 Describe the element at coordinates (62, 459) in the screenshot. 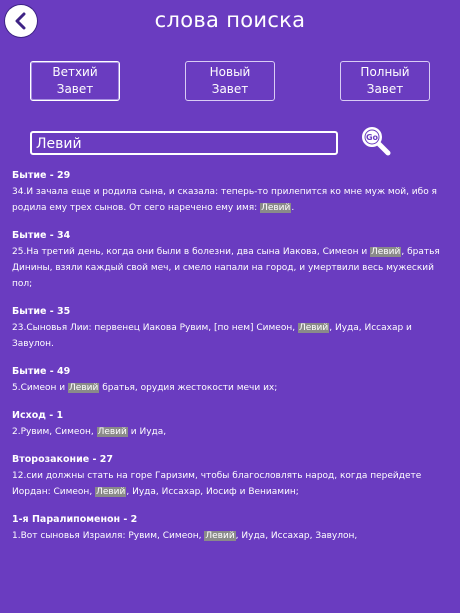

I see `result-reference: Второзаконие - 27` at that location.